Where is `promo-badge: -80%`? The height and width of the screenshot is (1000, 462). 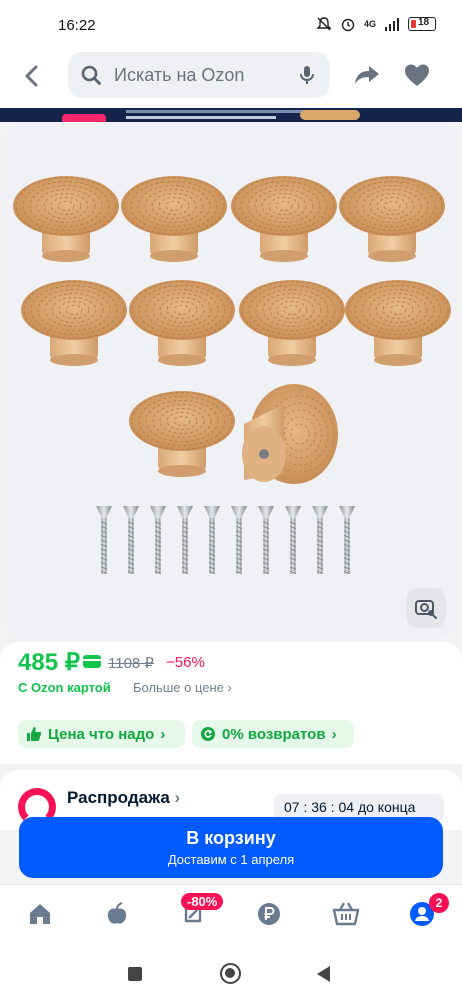
promo-badge: -80% is located at coordinates (202, 901).